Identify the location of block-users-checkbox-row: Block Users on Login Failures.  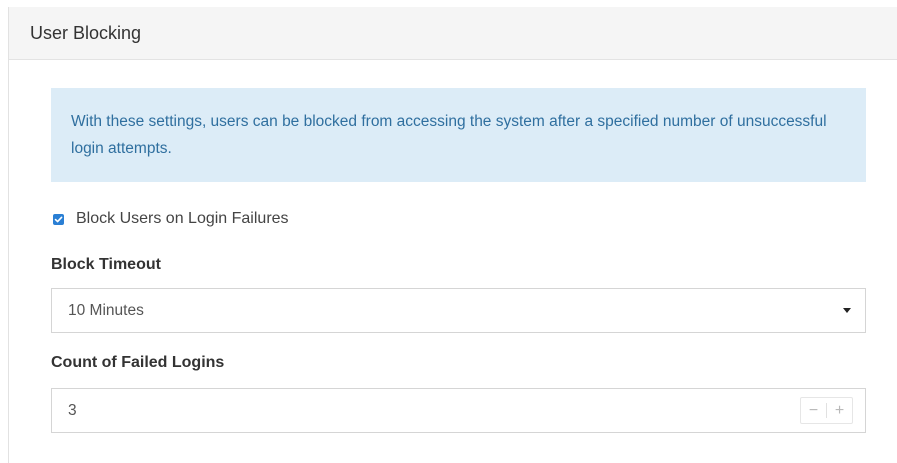
(171, 219).